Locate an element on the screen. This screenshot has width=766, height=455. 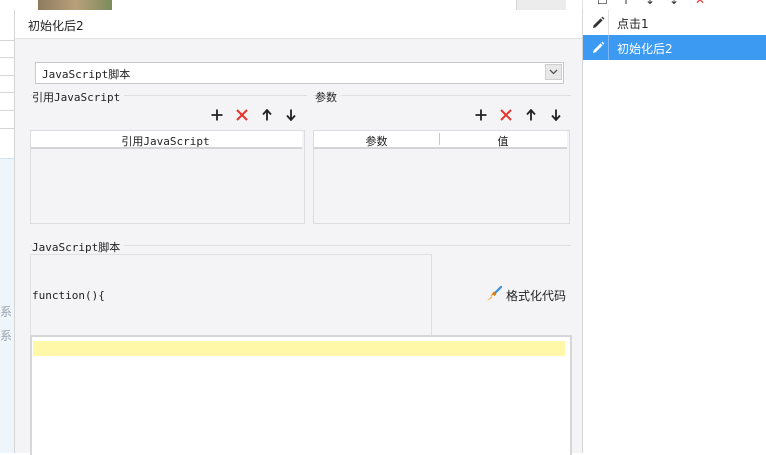
down-icon: ↓ is located at coordinates (650, 3).